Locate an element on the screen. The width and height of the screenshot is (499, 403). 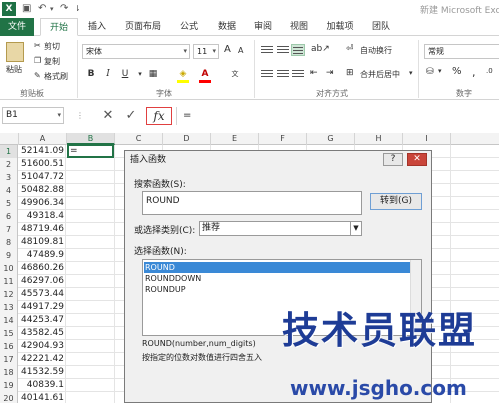
tab-addins: 加载项 is located at coordinates (340, 27).